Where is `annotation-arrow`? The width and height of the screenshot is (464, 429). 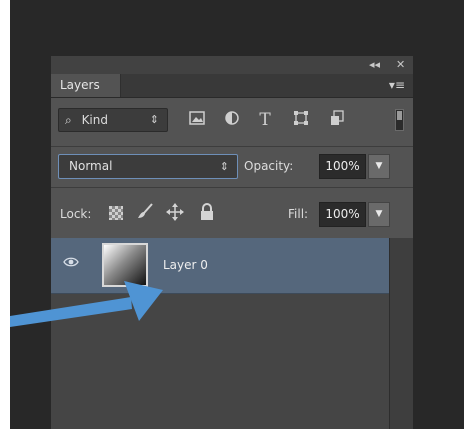 annotation-arrow is located at coordinates (86, 304).